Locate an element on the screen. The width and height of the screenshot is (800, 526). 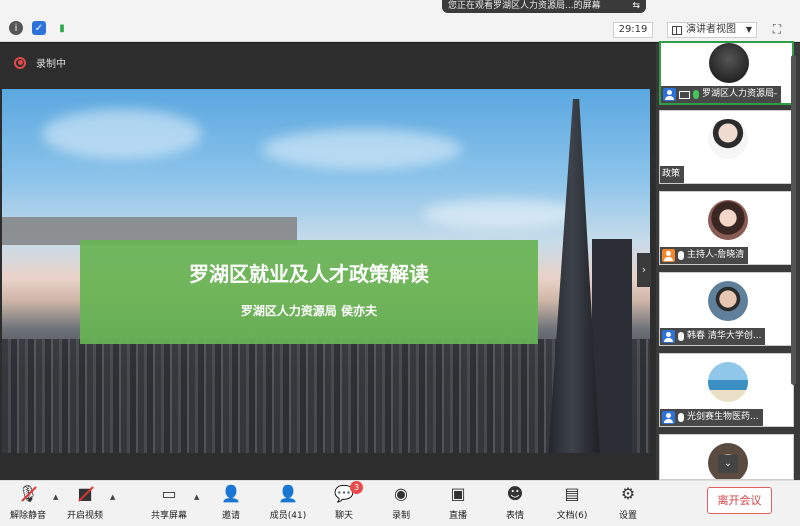
participant-tile: 政策 is located at coordinates (726, 147).